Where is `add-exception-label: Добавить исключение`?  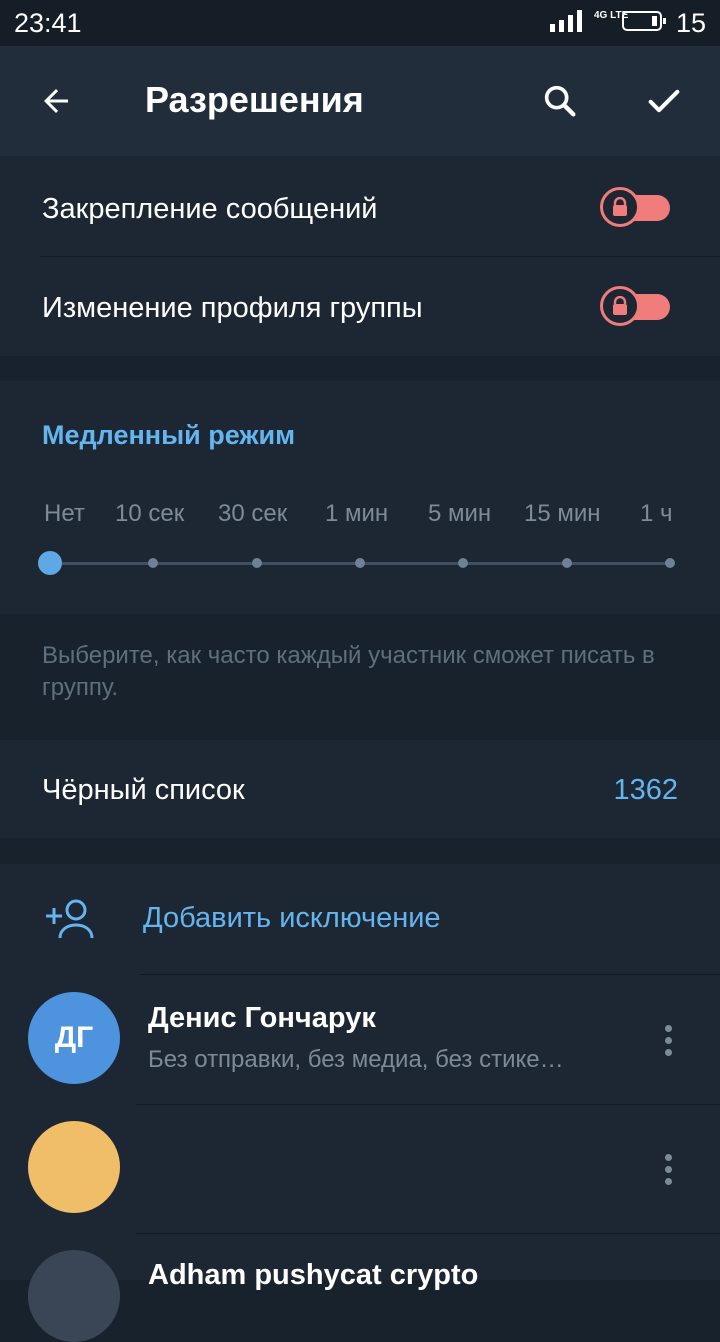
add-exception-label: Добавить исключение is located at coordinates (292, 918).